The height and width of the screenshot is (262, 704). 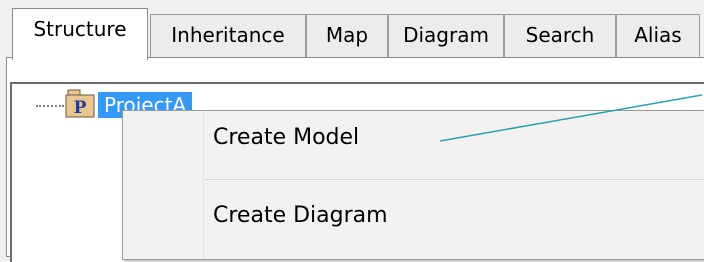 I want to click on menu-item-label: Create Model, so click(x=286, y=137).